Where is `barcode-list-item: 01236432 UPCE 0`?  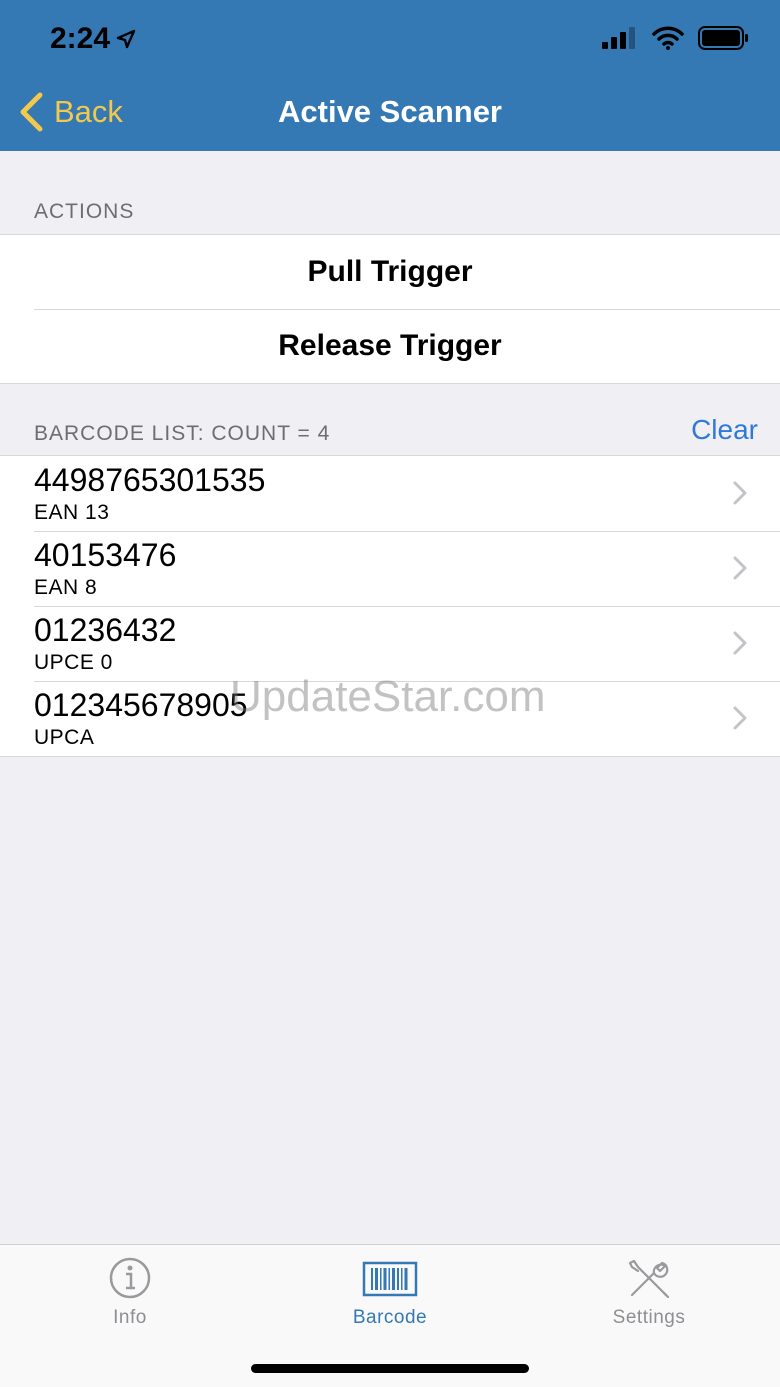
barcode-list-item: 01236432 UPCE 0 is located at coordinates (390, 643).